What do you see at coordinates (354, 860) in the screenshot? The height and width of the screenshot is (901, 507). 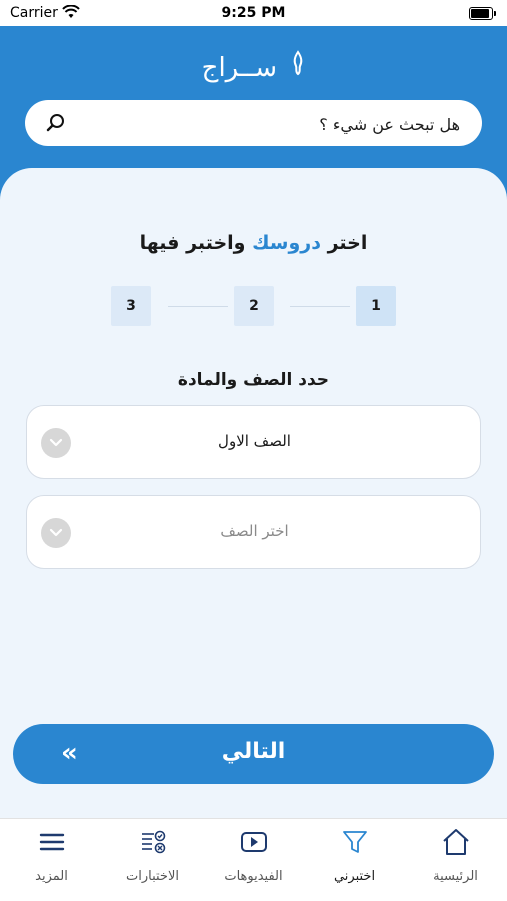 I see `tab-quiz-me: اختبرني` at bounding box center [354, 860].